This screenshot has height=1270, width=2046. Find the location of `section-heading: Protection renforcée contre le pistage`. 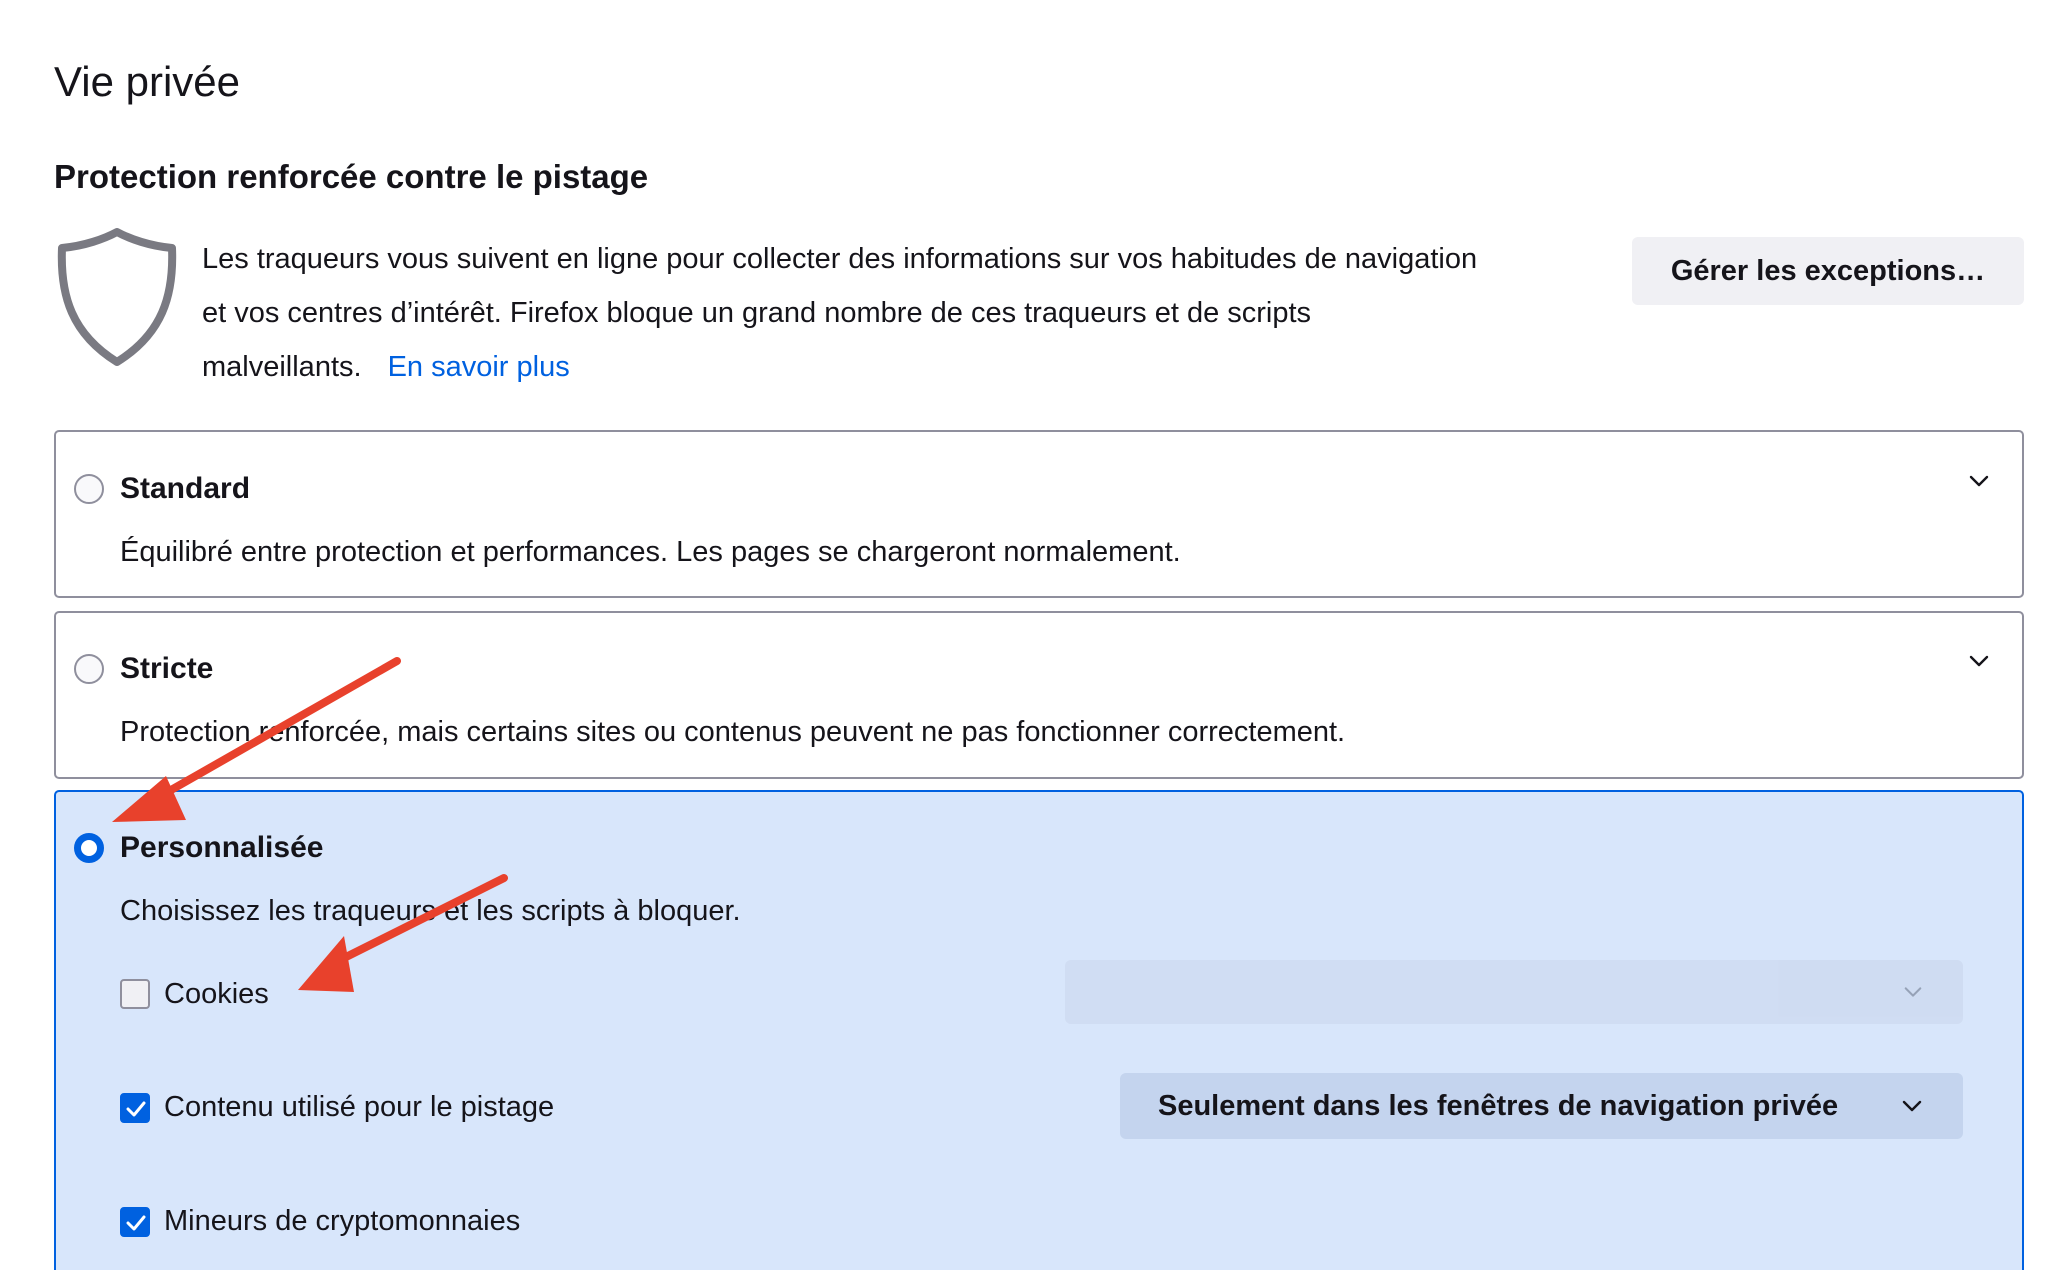

section-heading: Protection renforcée contre le pistage is located at coordinates (351, 176).